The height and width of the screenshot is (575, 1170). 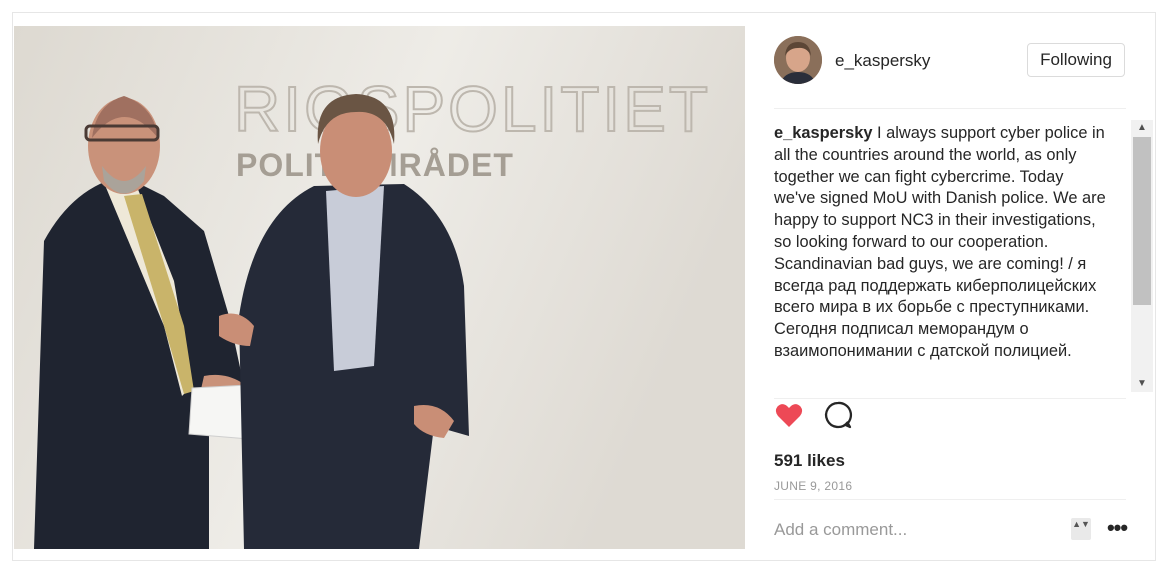 I want to click on scroll-down-arrow-icon: ▼, so click(x=1142, y=384).